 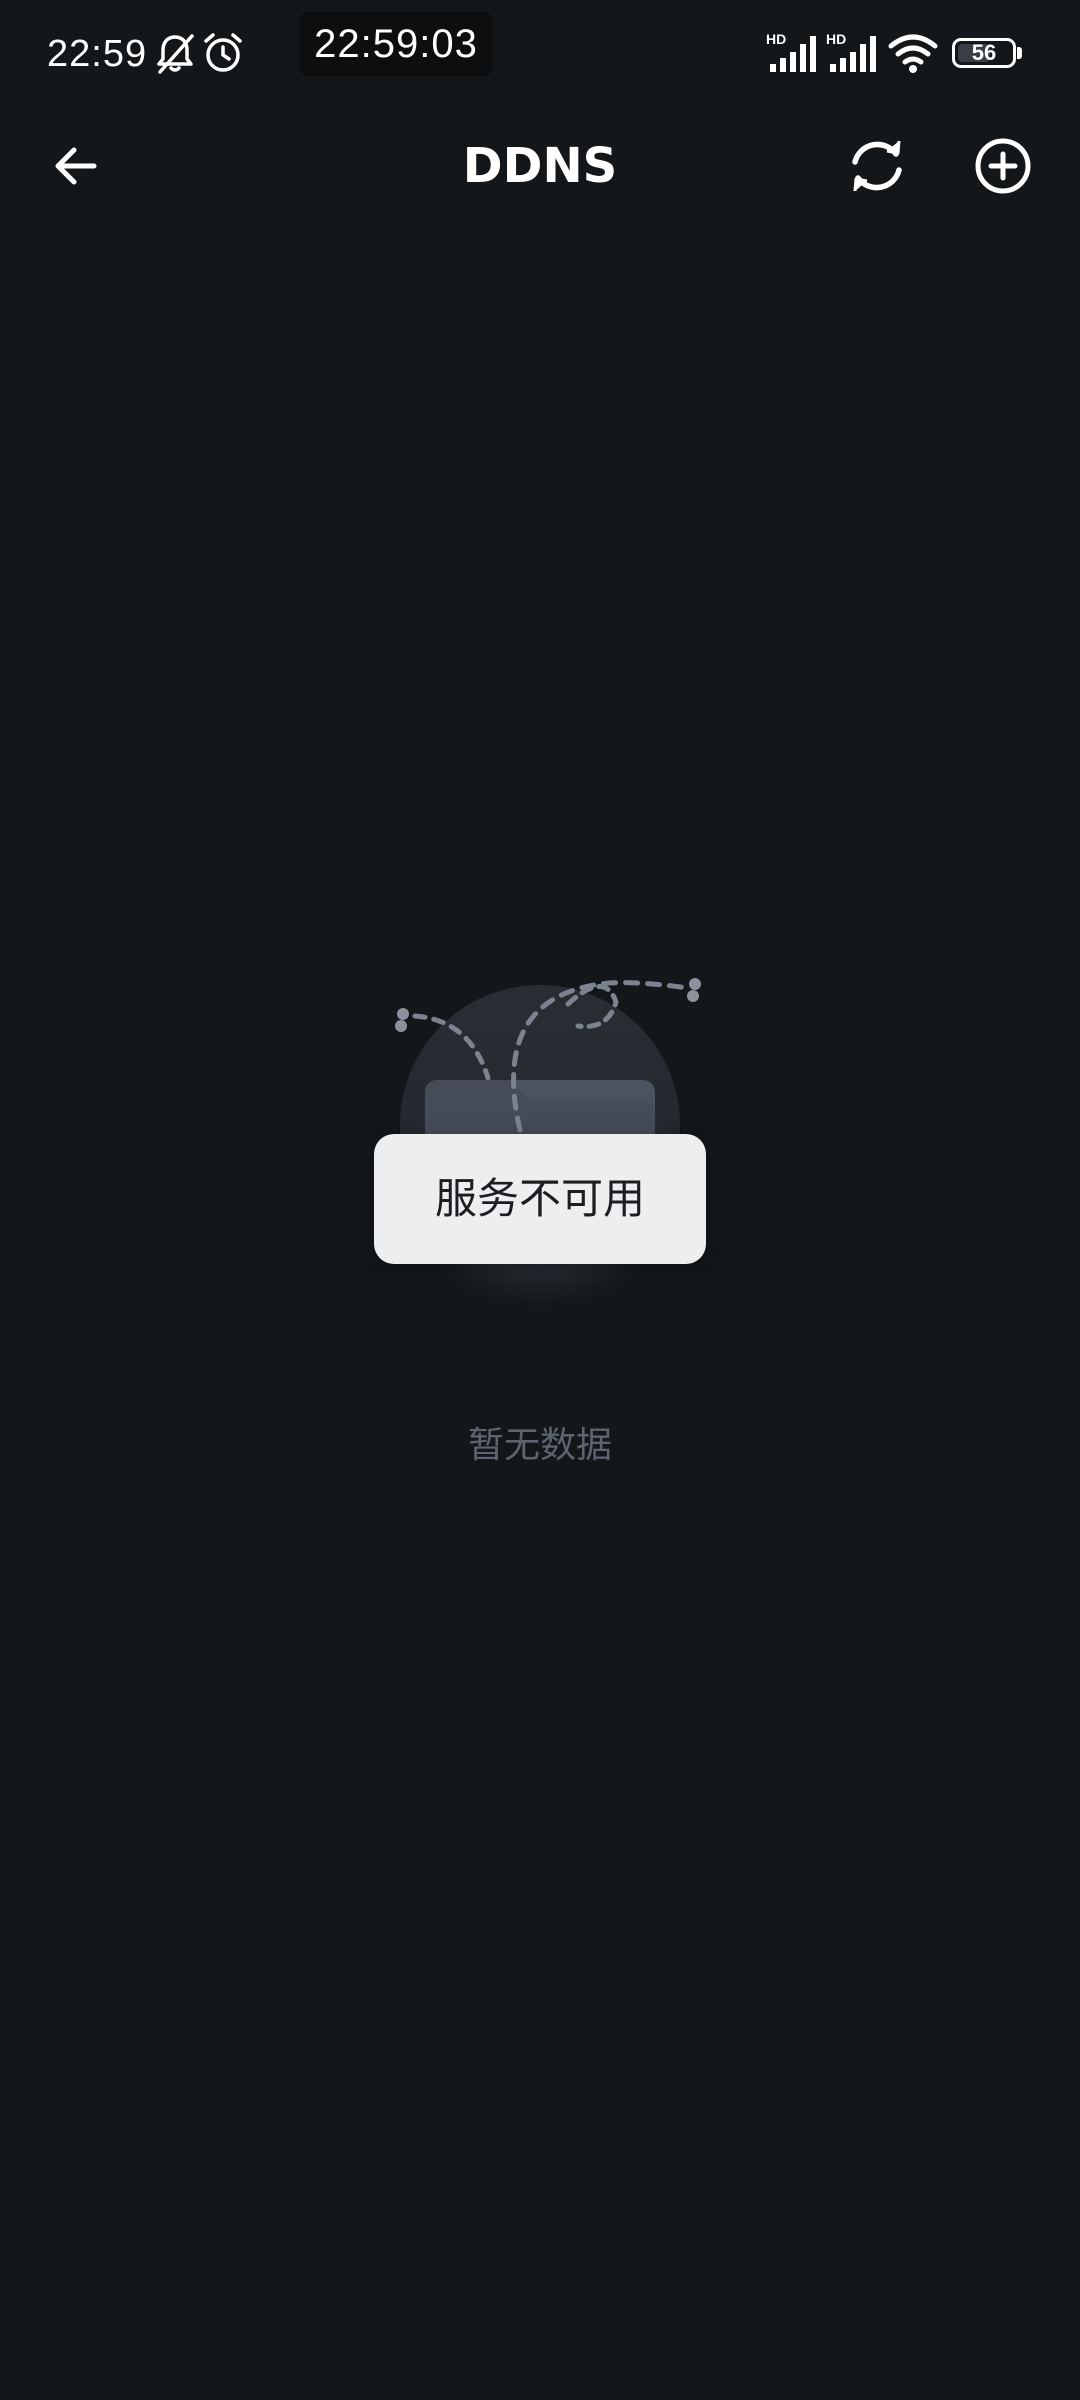 I want to click on refresh-icon, so click(x=877, y=166).